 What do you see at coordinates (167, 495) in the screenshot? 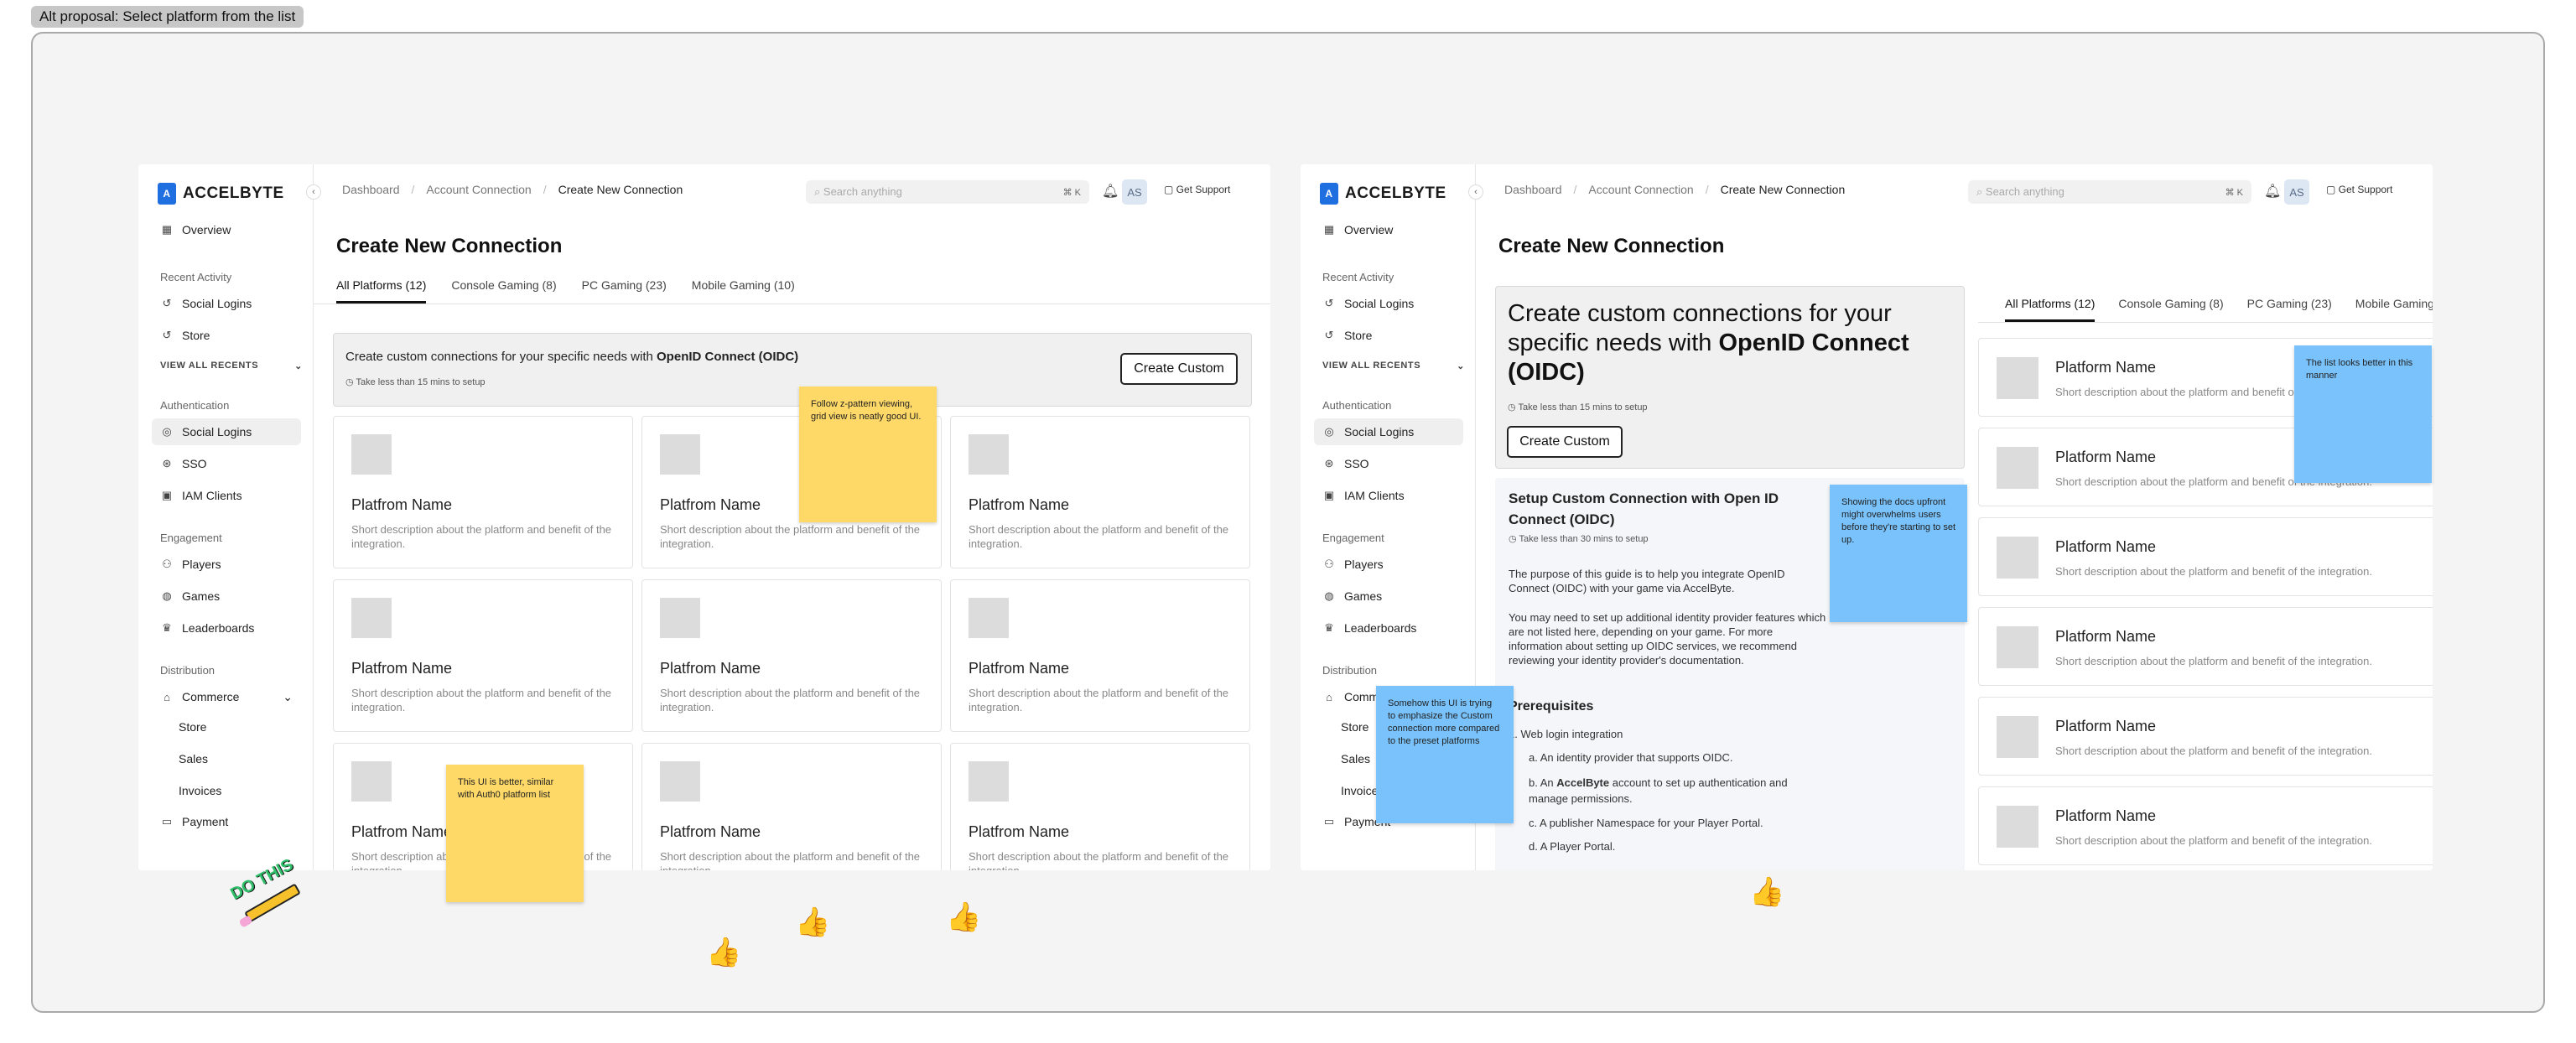
I see `id-card-icon: ▣` at bounding box center [167, 495].